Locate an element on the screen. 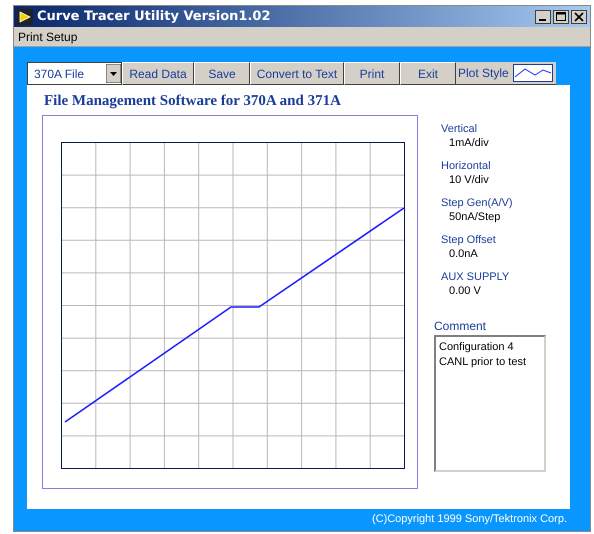  close-icon is located at coordinates (579, 17).